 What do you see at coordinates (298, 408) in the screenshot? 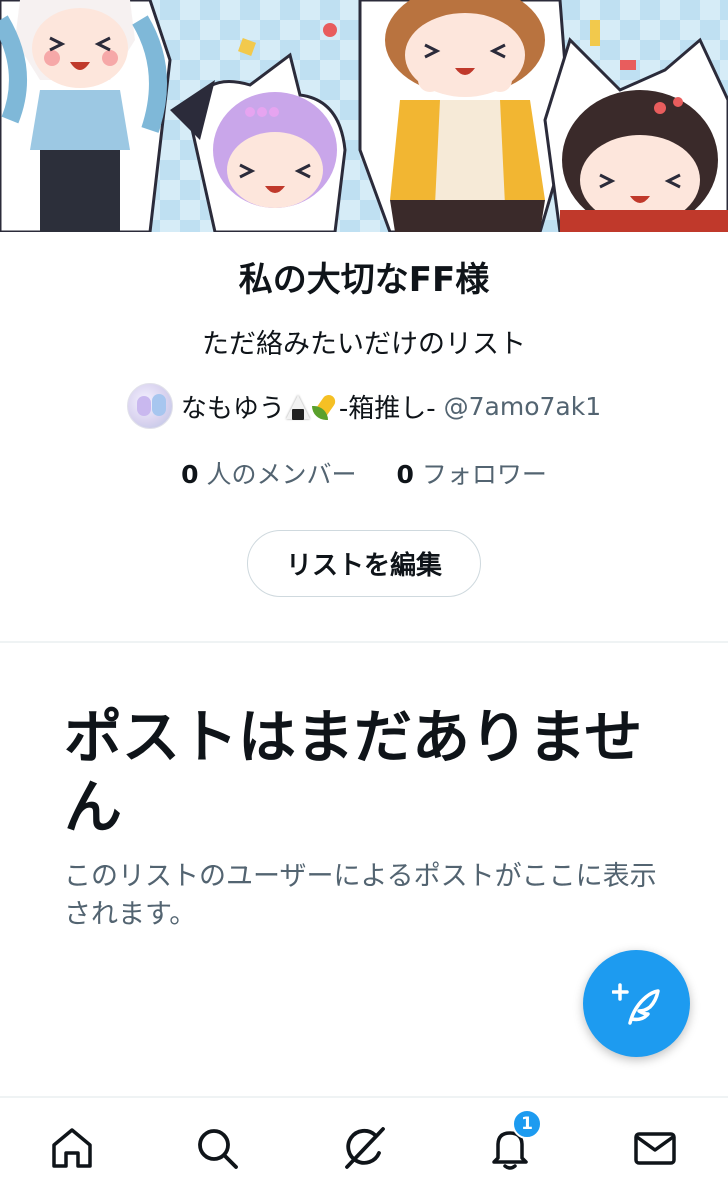
I see `rice-ball-emoji-icon` at bounding box center [298, 408].